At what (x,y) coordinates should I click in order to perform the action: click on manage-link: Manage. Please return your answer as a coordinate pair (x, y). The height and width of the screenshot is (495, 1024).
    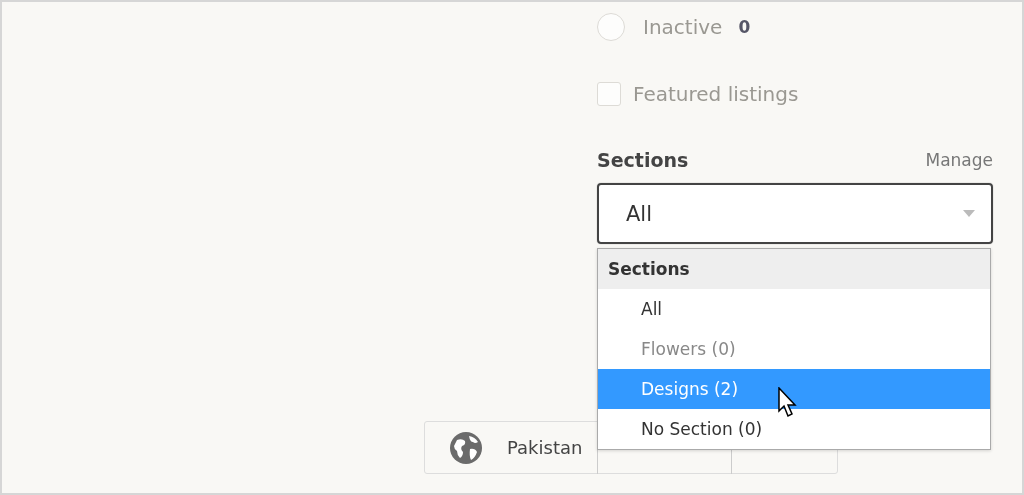
    Looking at the image, I should click on (959, 160).